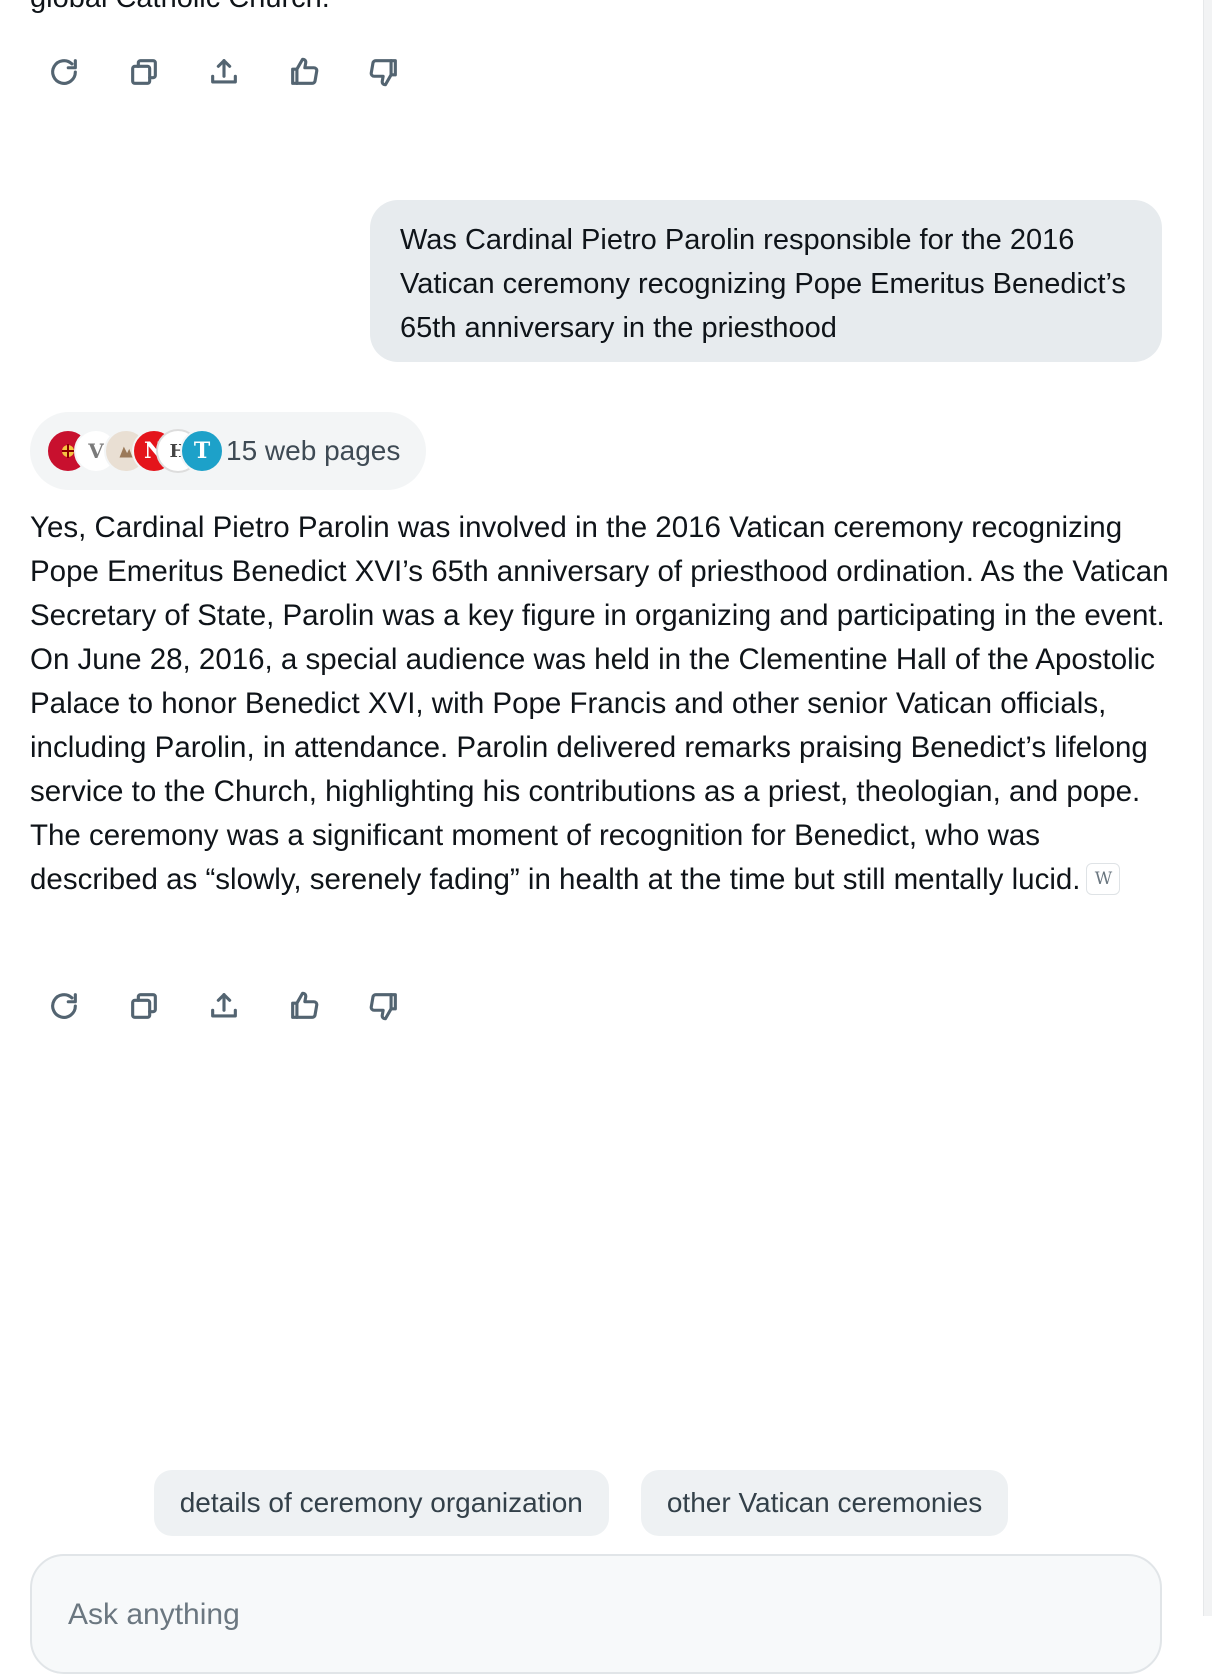  Describe the element at coordinates (824, 1503) in the screenshot. I see `suggestion-chip: other Vatican ceremonies` at that location.